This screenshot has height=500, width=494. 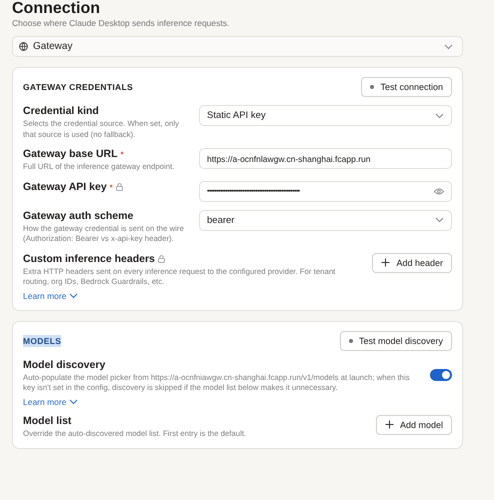 I want to click on select-field: Static API key, so click(x=325, y=115).